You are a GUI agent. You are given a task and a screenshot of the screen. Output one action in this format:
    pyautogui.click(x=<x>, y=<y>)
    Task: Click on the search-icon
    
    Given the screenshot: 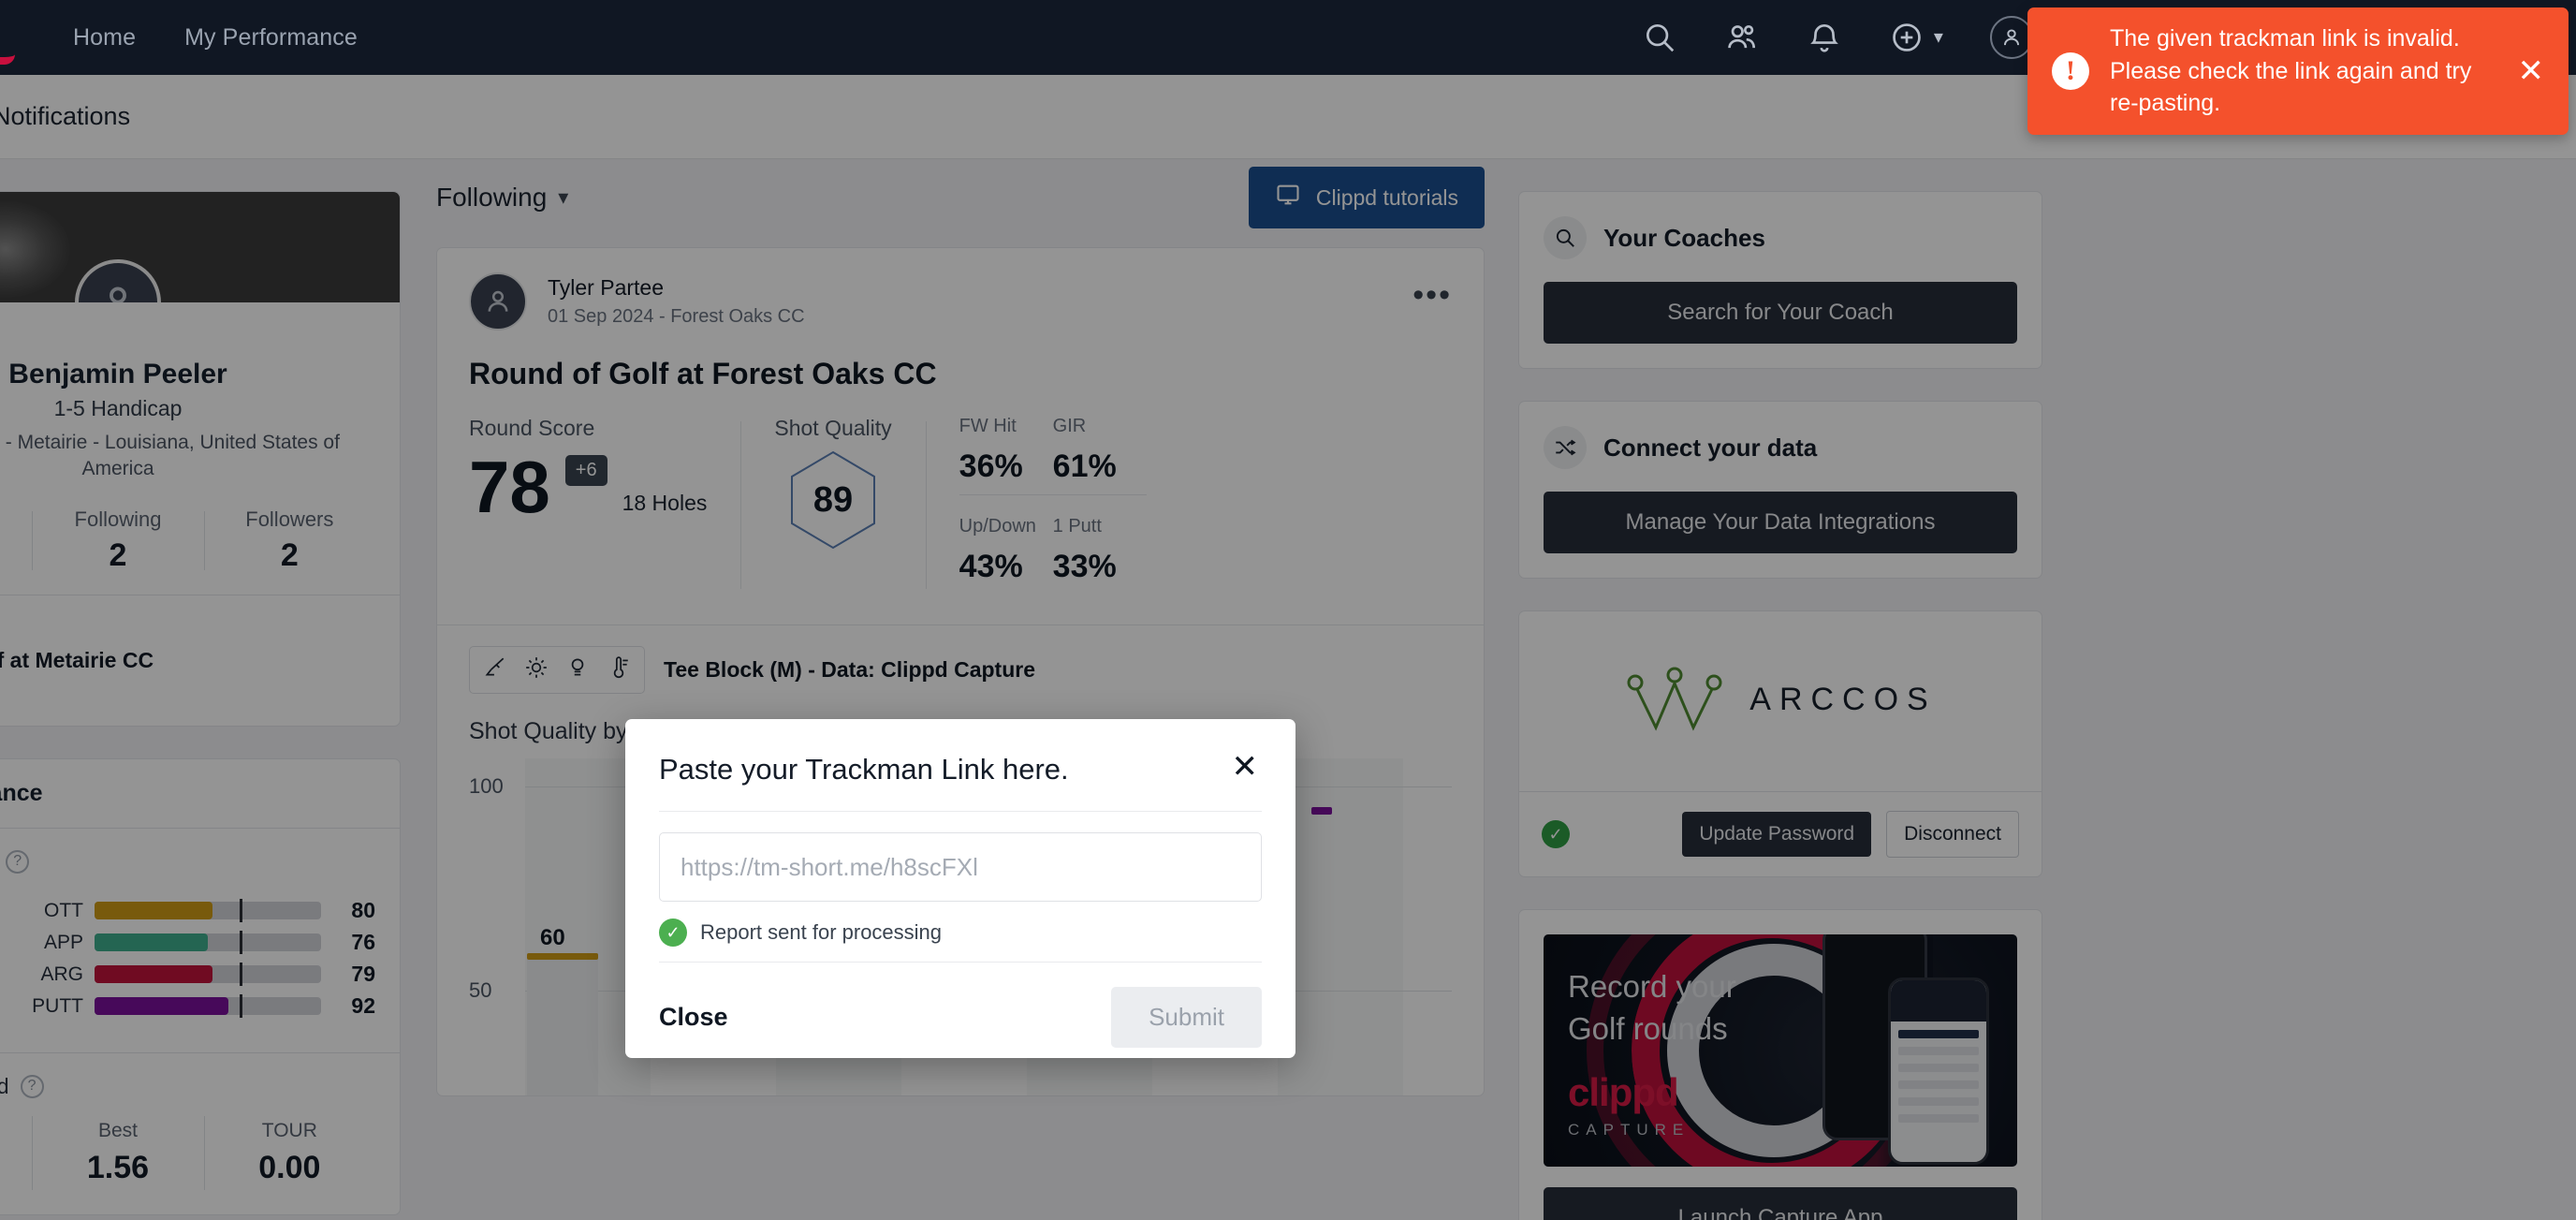 What is the action you would take?
    pyautogui.click(x=1659, y=37)
    